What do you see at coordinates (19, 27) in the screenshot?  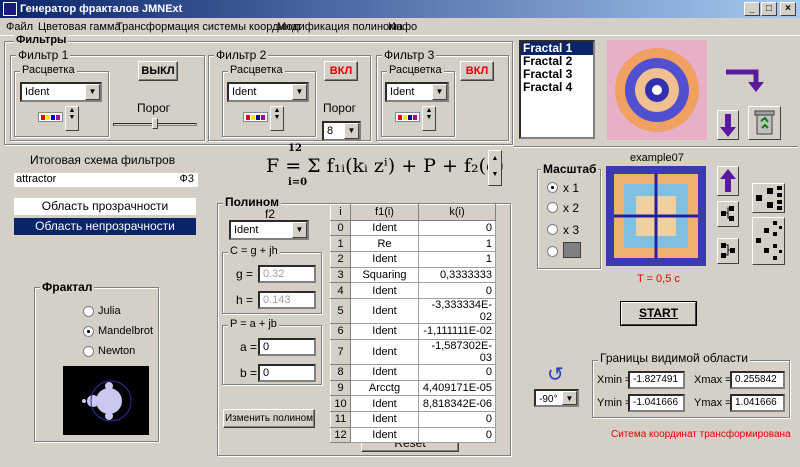 I see `menu-file: Файл` at bounding box center [19, 27].